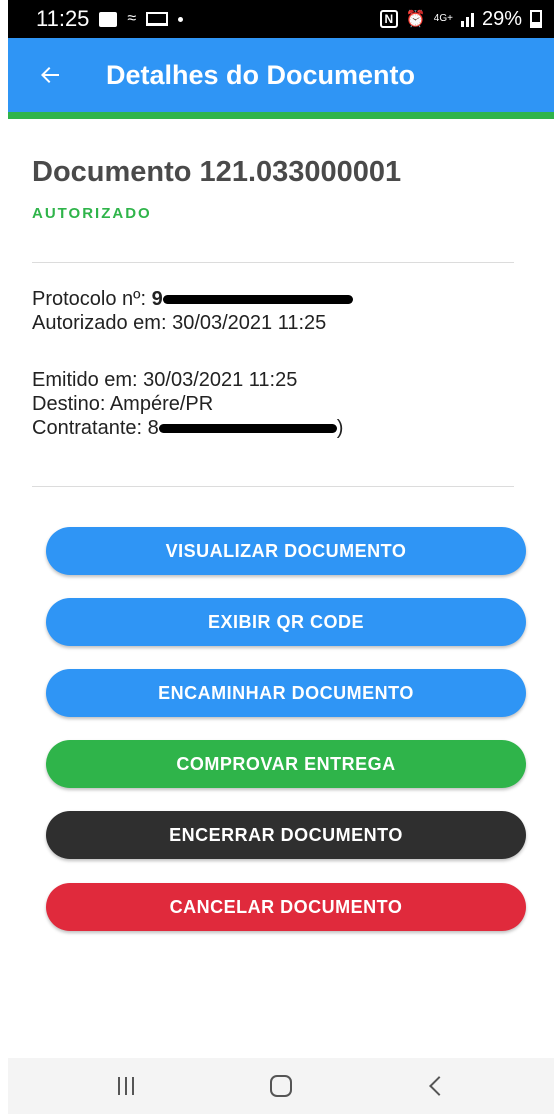  What do you see at coordinates (273, 262) in the screenshot?
I see `divider-top` at bounding box center [273, 262].